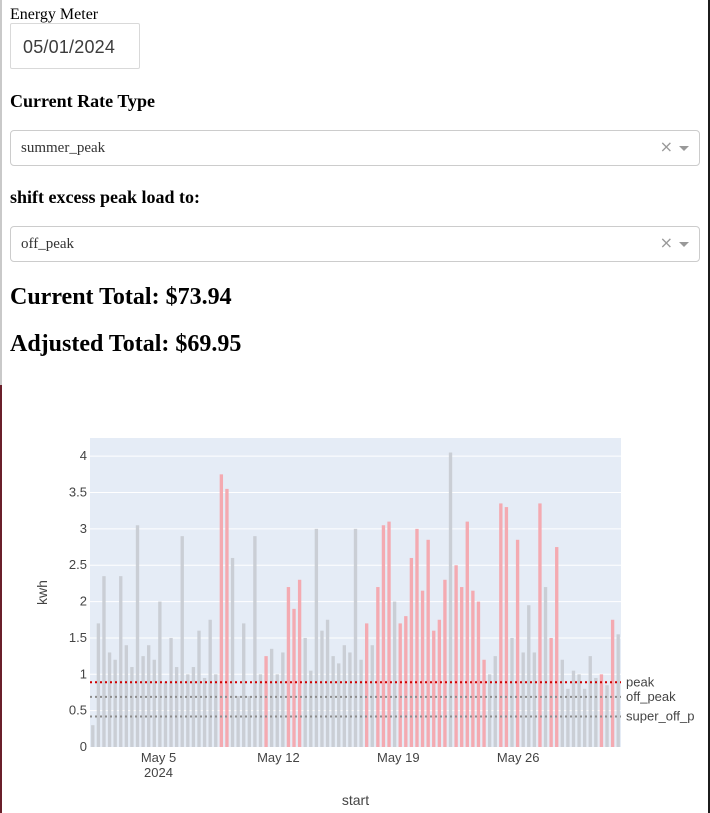  What do you see at coordinates (518, 757) in the screenshot?
I see `x-tick-label: May 26` at bounding box center [518, 757].